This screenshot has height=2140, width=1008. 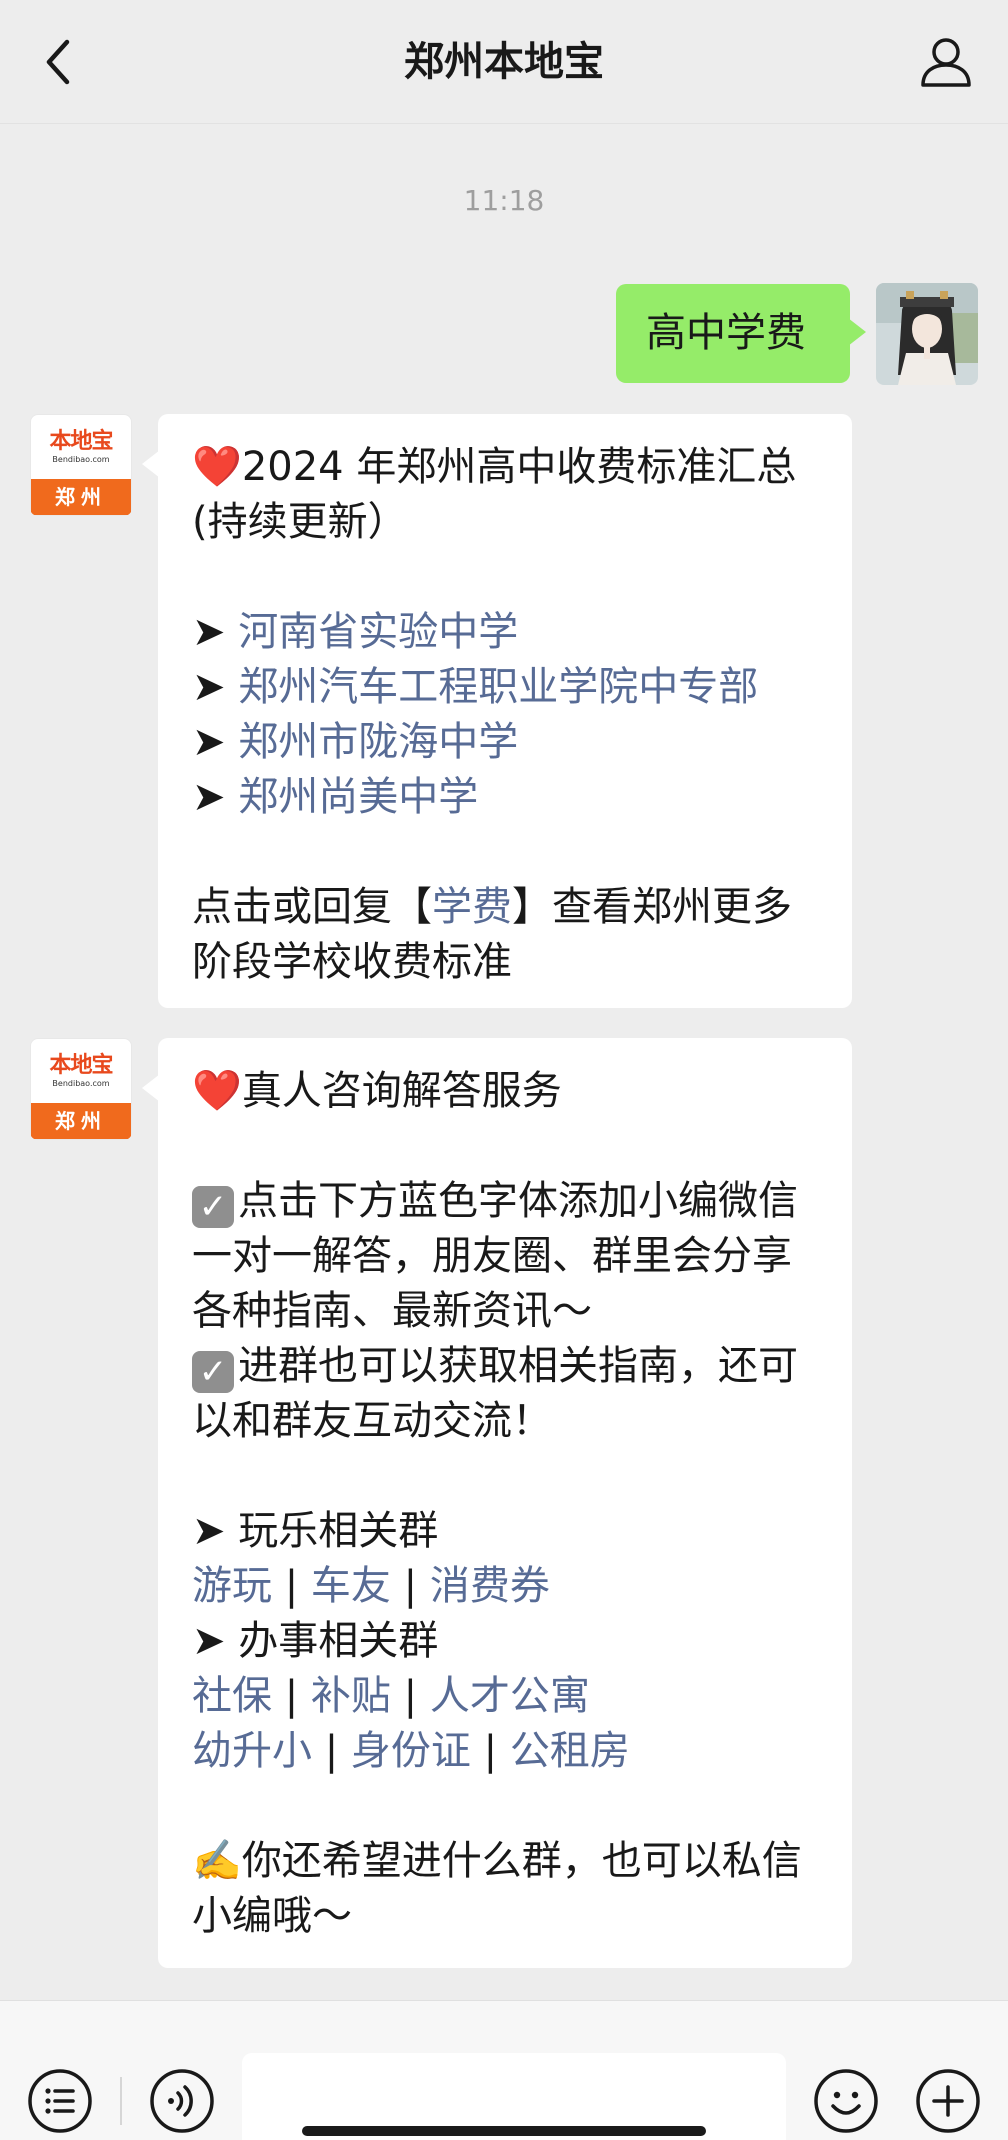 What do you see at coordinates (504, 200) in the screenshot?
I see `message-timestamp: 11:18` at bounding box center [504, 200].